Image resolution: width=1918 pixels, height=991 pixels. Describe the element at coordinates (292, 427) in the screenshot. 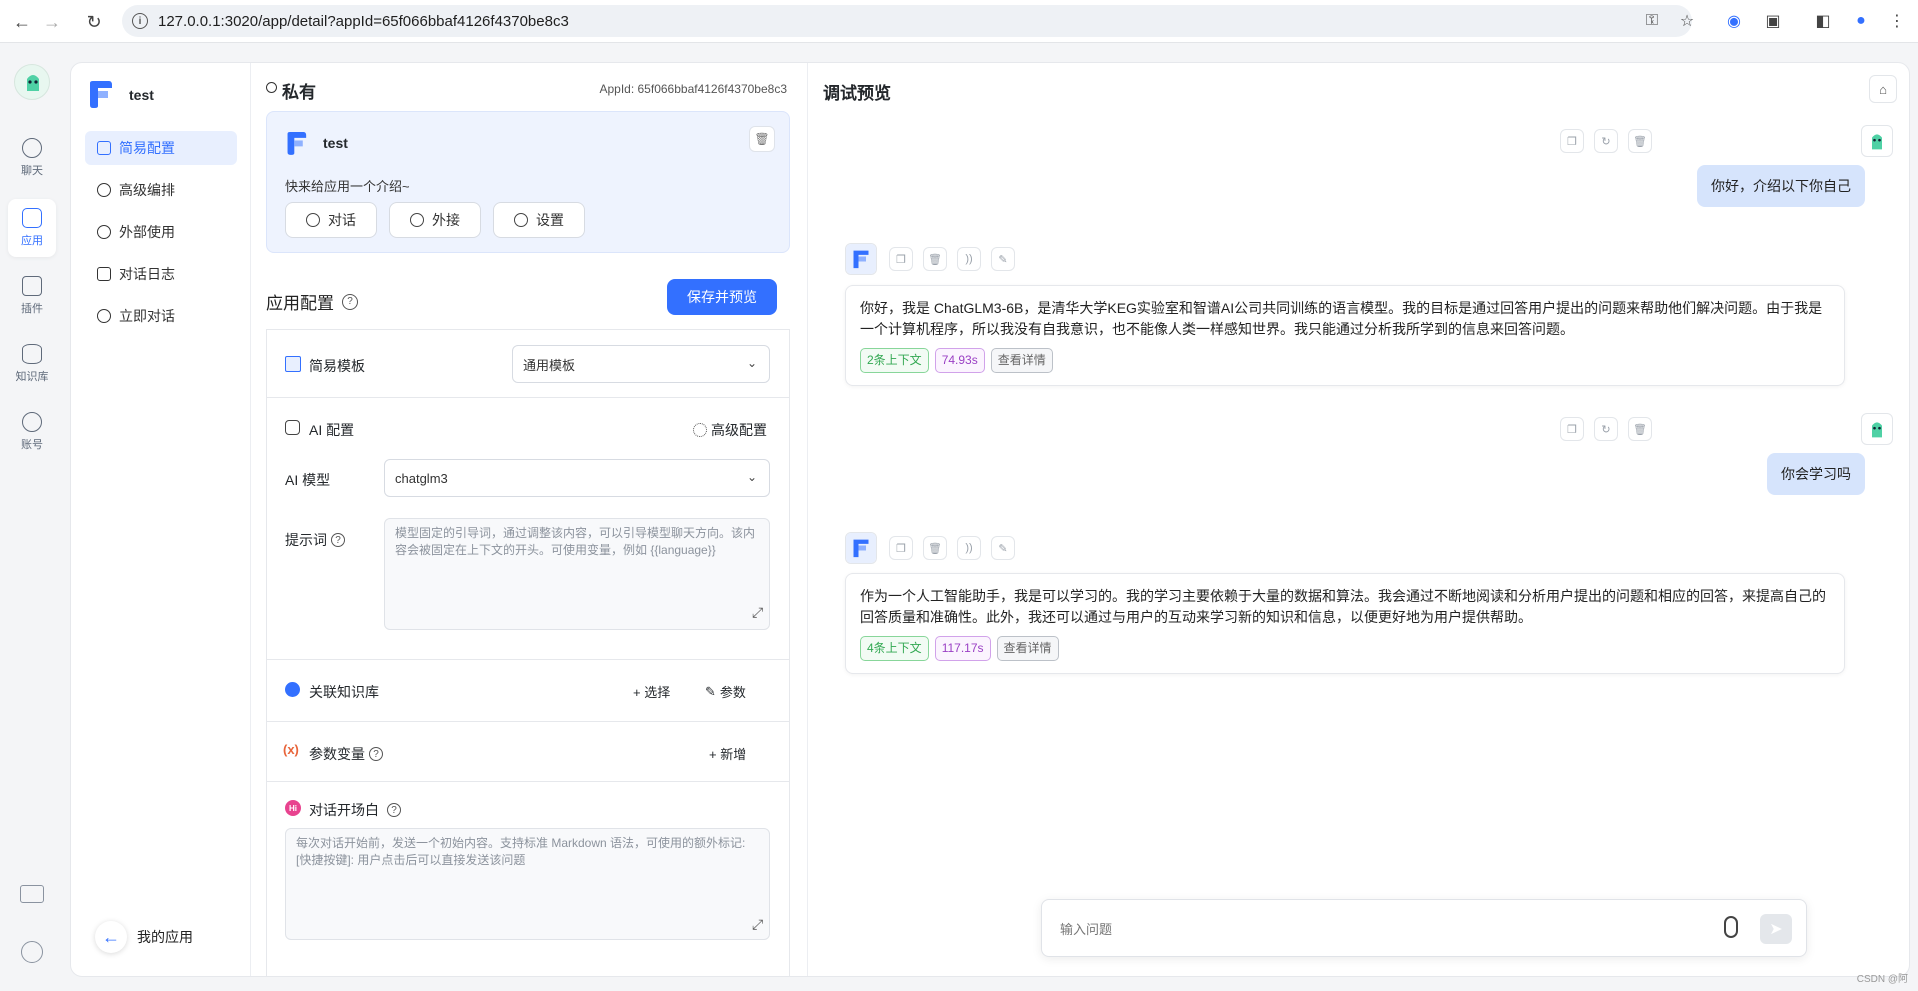

I see `robot-icon` at that location.